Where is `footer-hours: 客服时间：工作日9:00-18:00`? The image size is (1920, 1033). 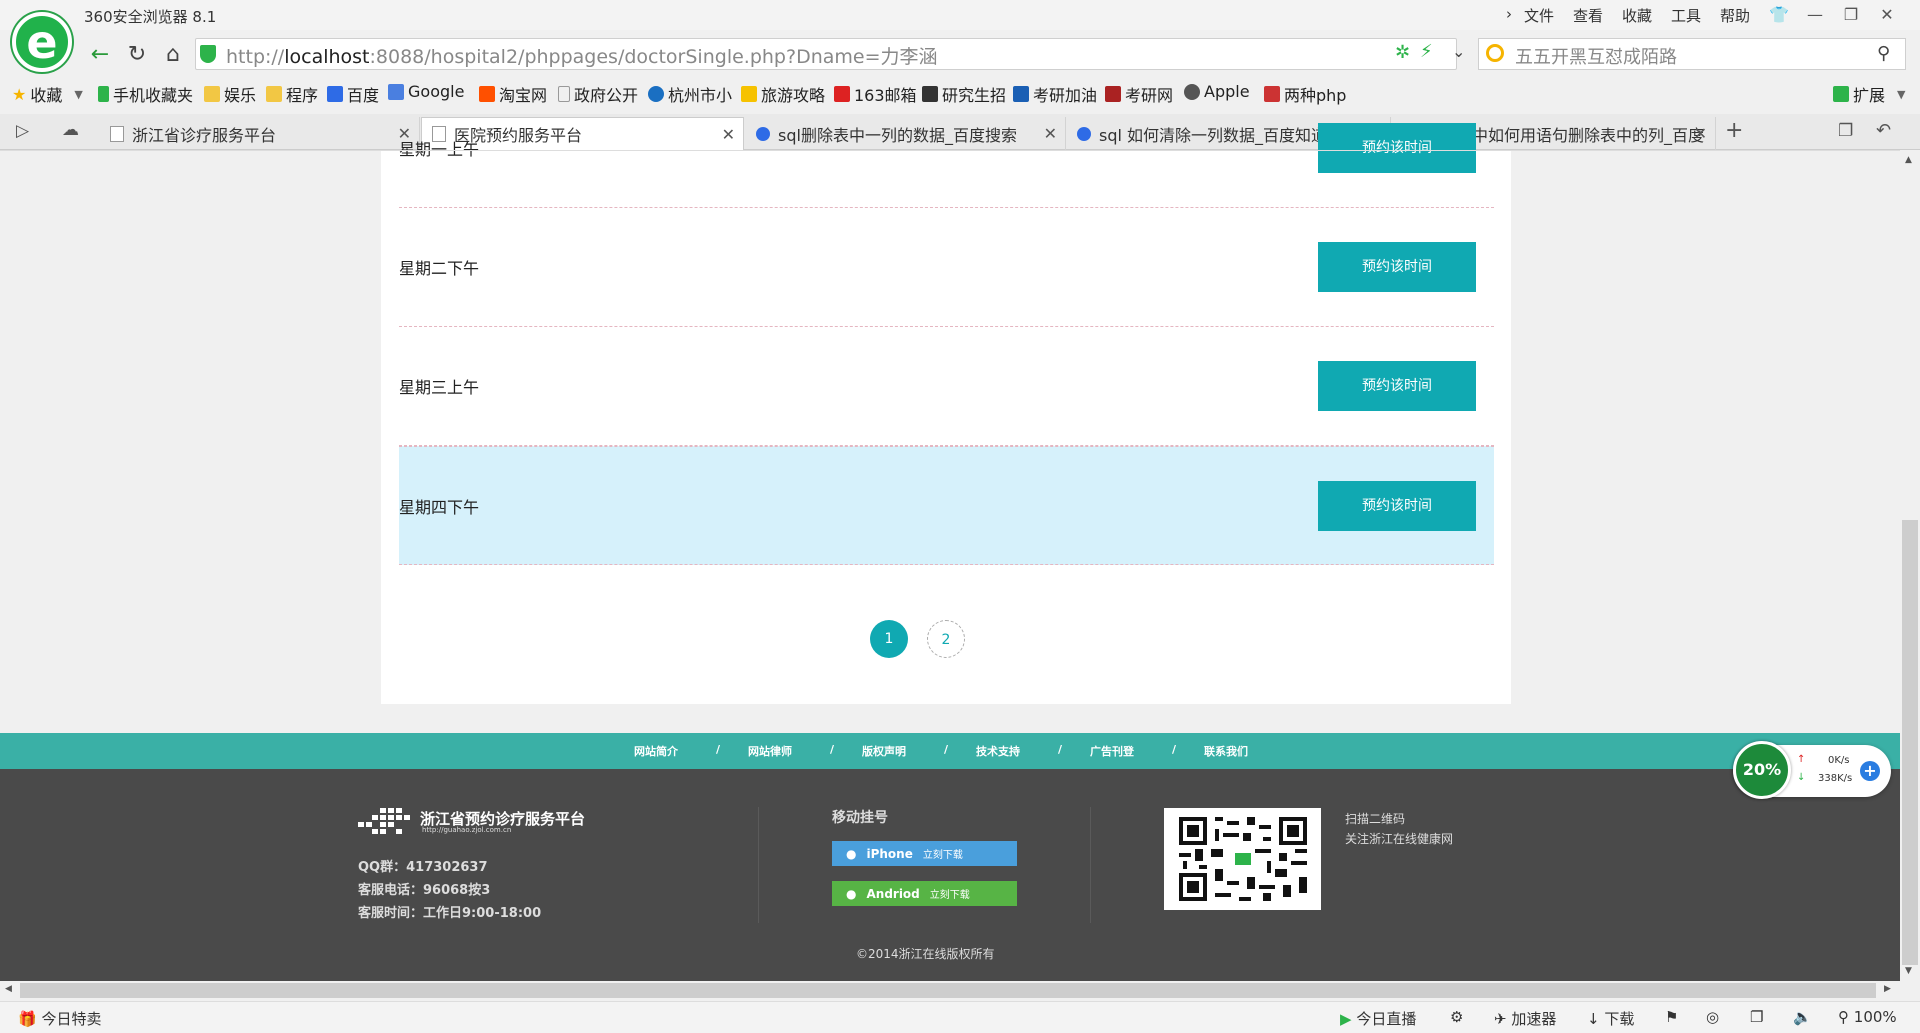 footer-hours: 客服时间：工作日9:00-18:00 is located at coordinates (450, 913).